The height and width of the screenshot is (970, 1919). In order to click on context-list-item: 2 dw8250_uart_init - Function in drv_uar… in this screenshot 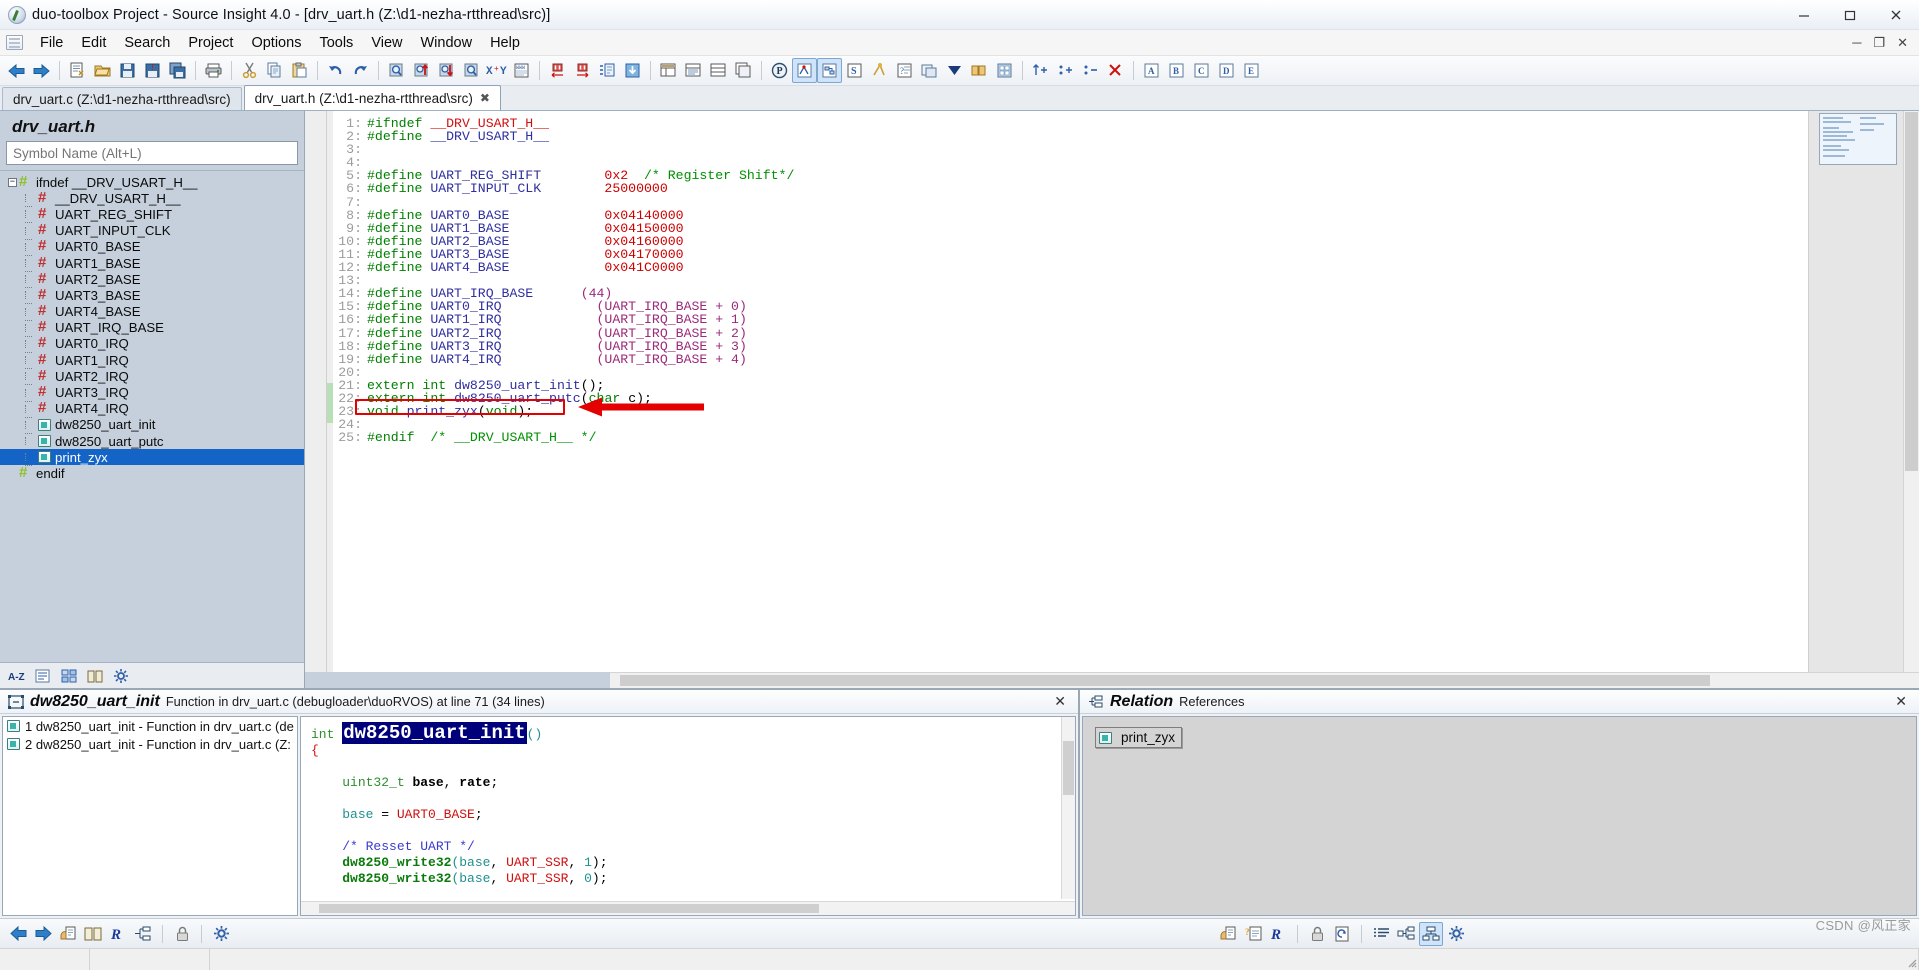, I will do `click(150, 744)`.